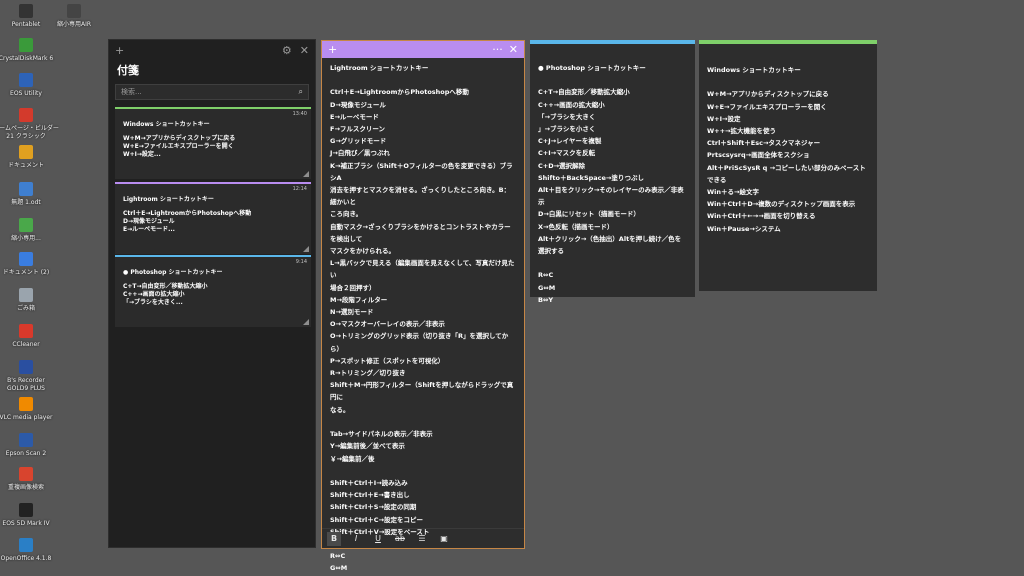 The height and width of the screenshot is (576, 1024). Describe the element at coordinates (74, 11) in the screenshot. I see `shrink-app-icon` at that location.